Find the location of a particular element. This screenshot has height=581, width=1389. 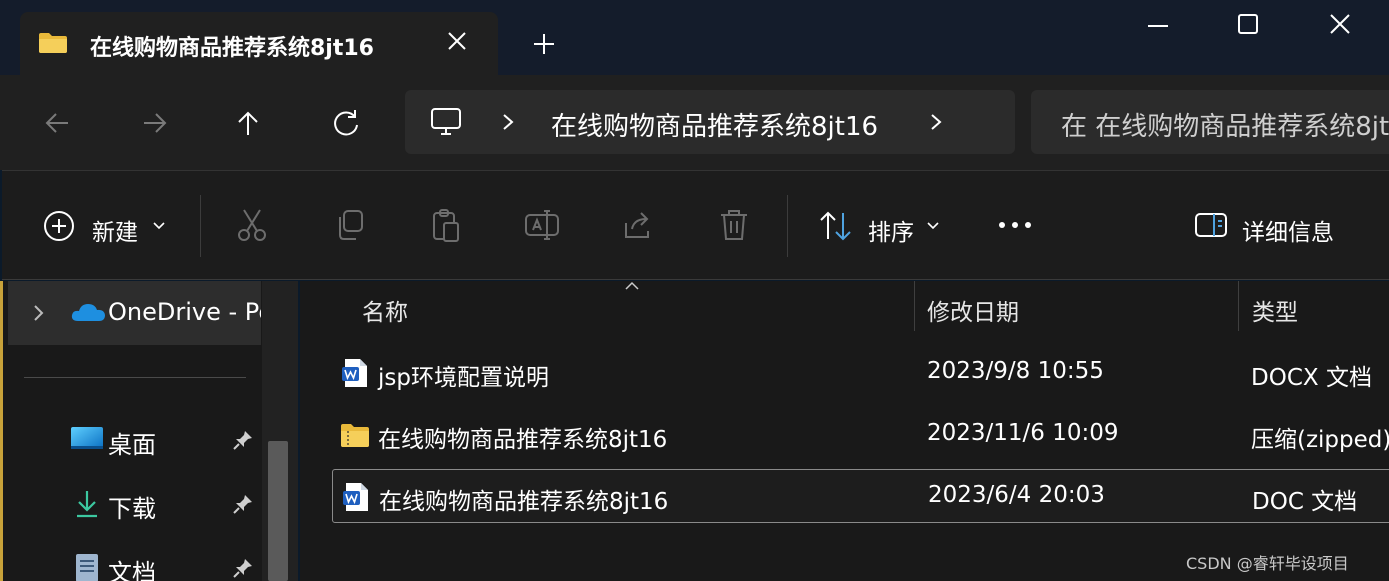

file-modified-date: 2023/11/6 10:09 is located at coordinates (1023, 433).